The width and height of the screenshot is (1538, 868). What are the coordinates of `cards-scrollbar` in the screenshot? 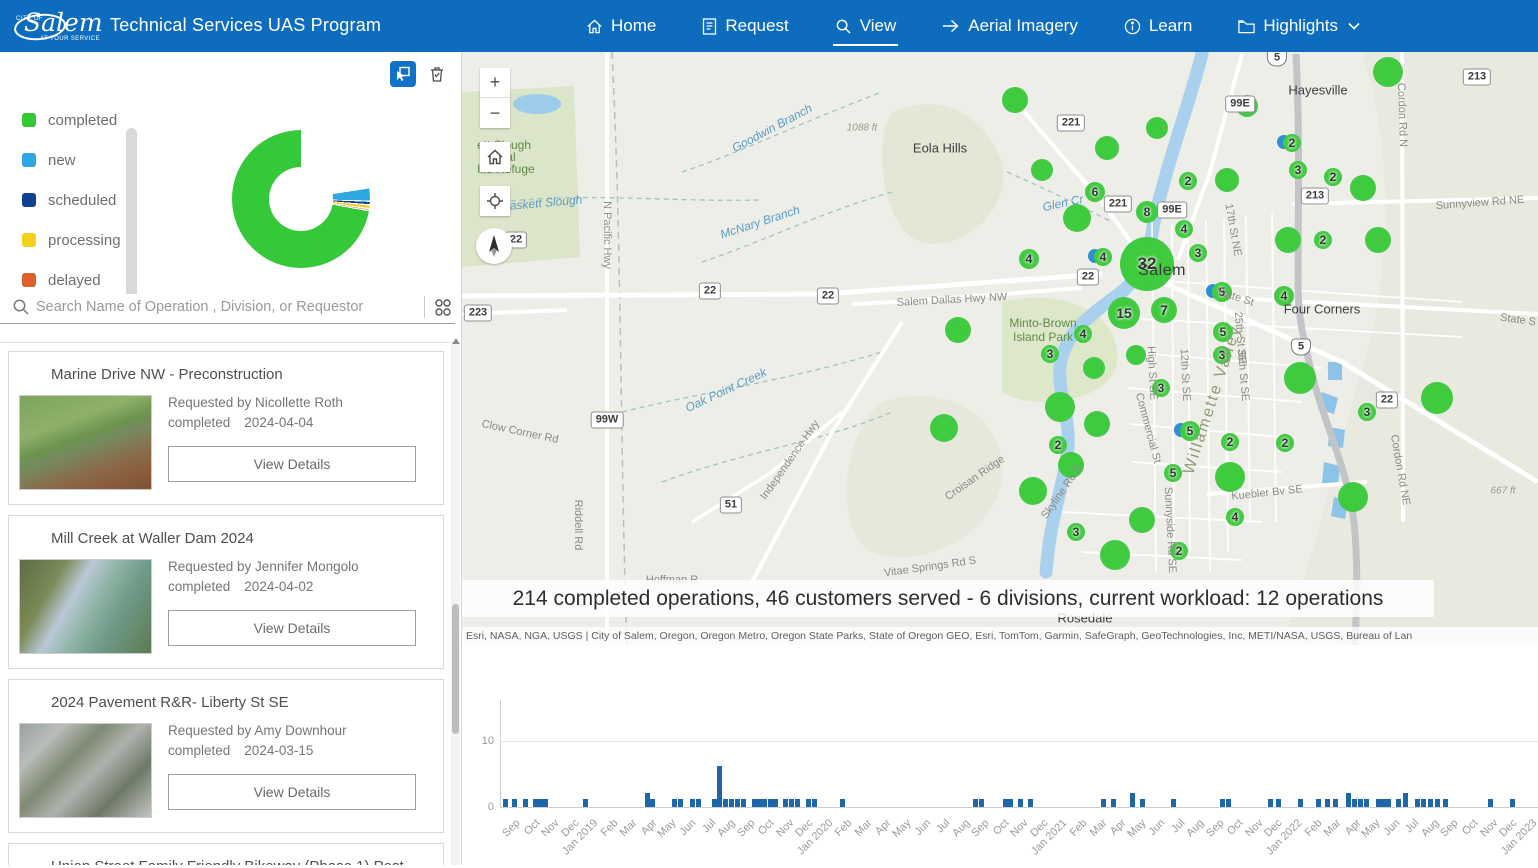 It's located at (455, 604).